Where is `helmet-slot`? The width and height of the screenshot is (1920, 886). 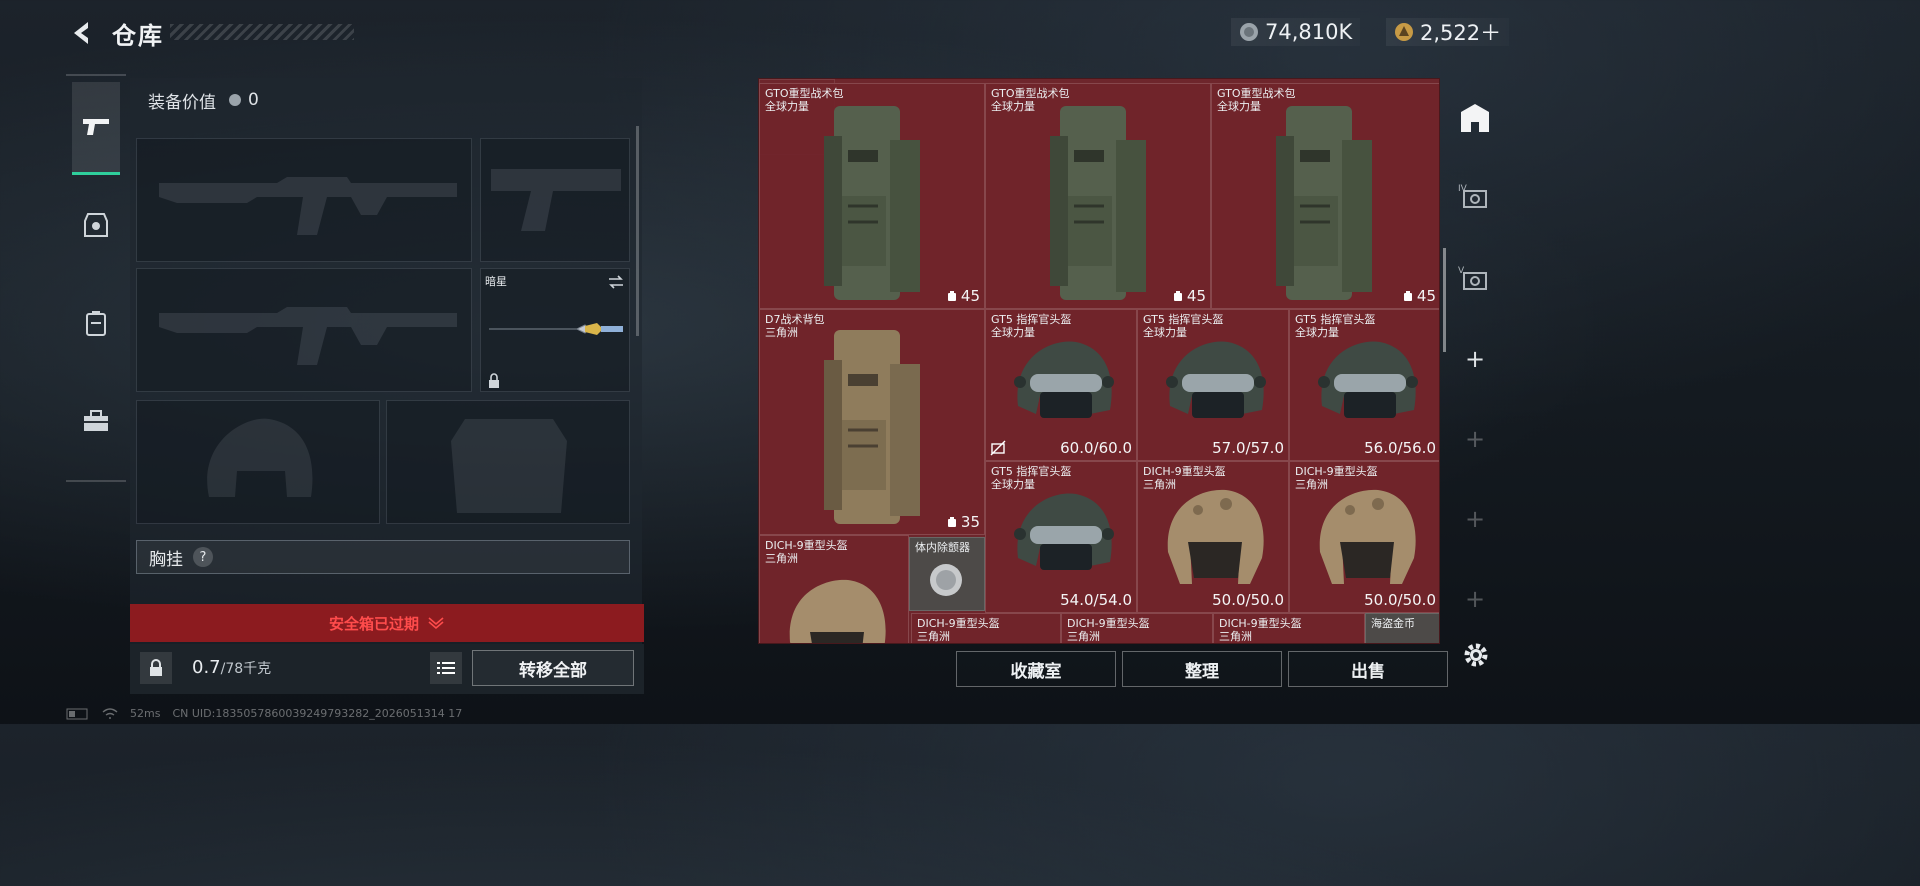
helmet-slot is located at coordinates (258, 462).